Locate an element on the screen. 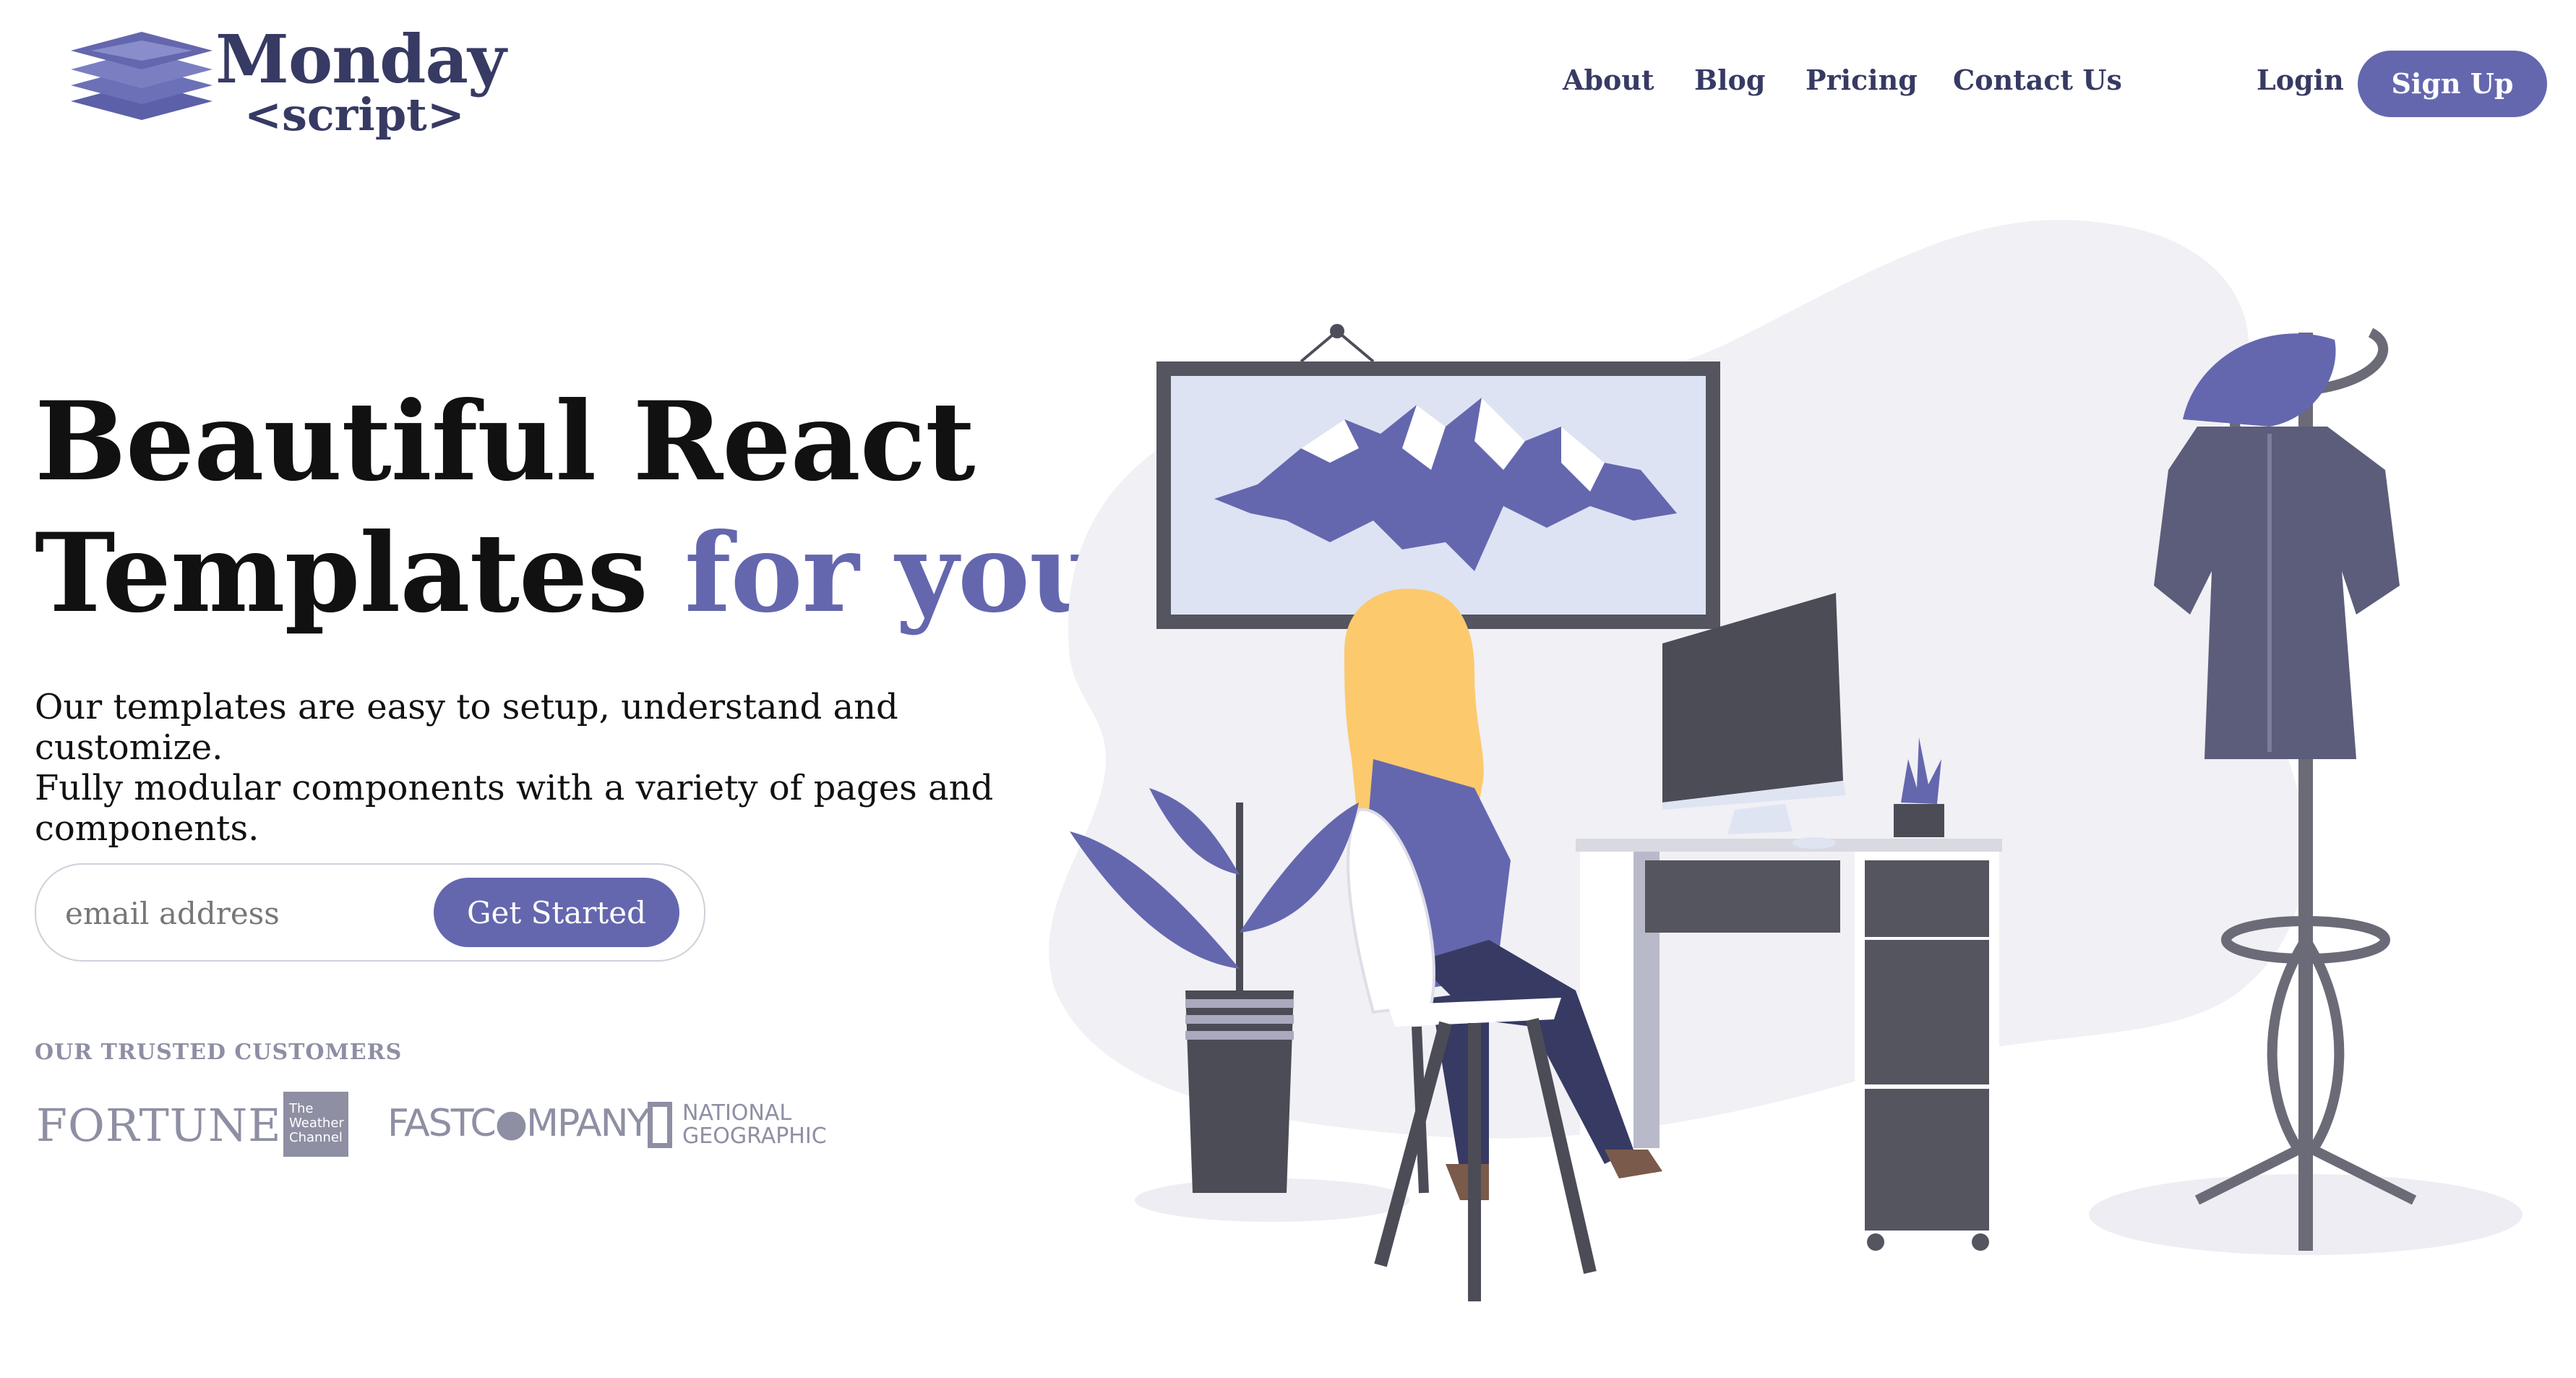  nav-contact-us: Contact Us is located at coordinates (2038, 80).